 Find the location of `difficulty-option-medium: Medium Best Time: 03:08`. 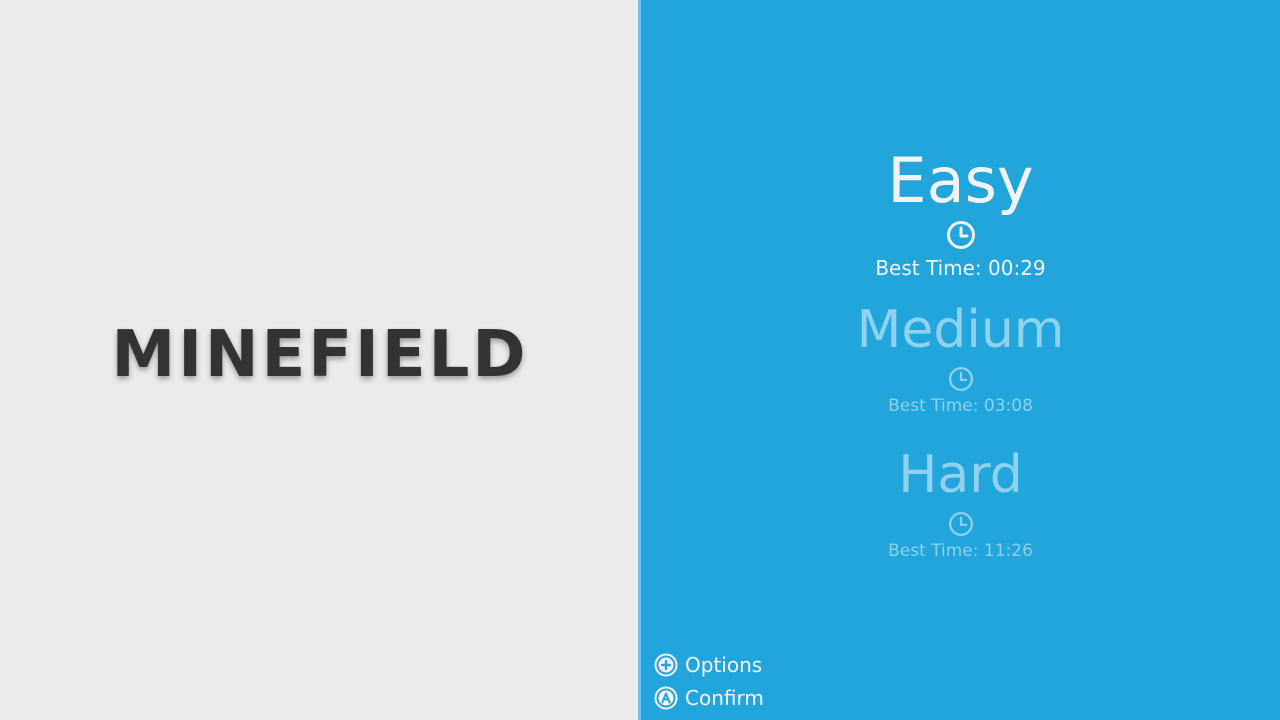

difficulty-option-medium: Medium Best Time: 03:08 is located at coordinates (960, 360).